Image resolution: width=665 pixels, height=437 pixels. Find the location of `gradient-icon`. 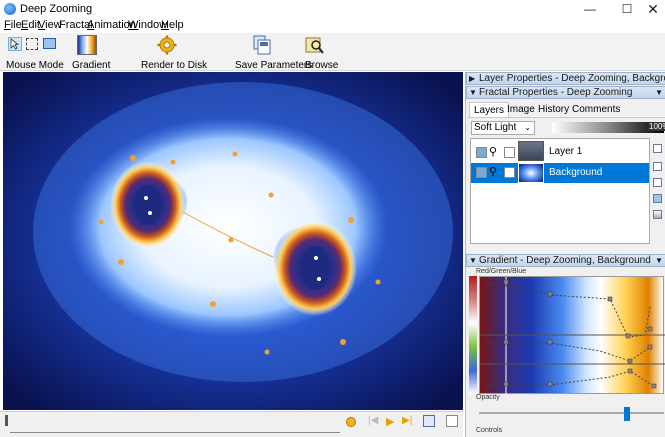

gradient-icon is located at coordinates (87, 45).